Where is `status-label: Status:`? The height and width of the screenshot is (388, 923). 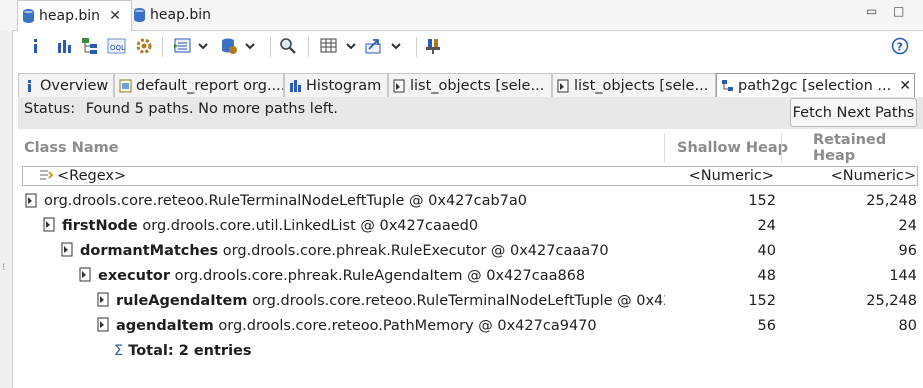
status-label: Status: is located at coordinates (50, 109).